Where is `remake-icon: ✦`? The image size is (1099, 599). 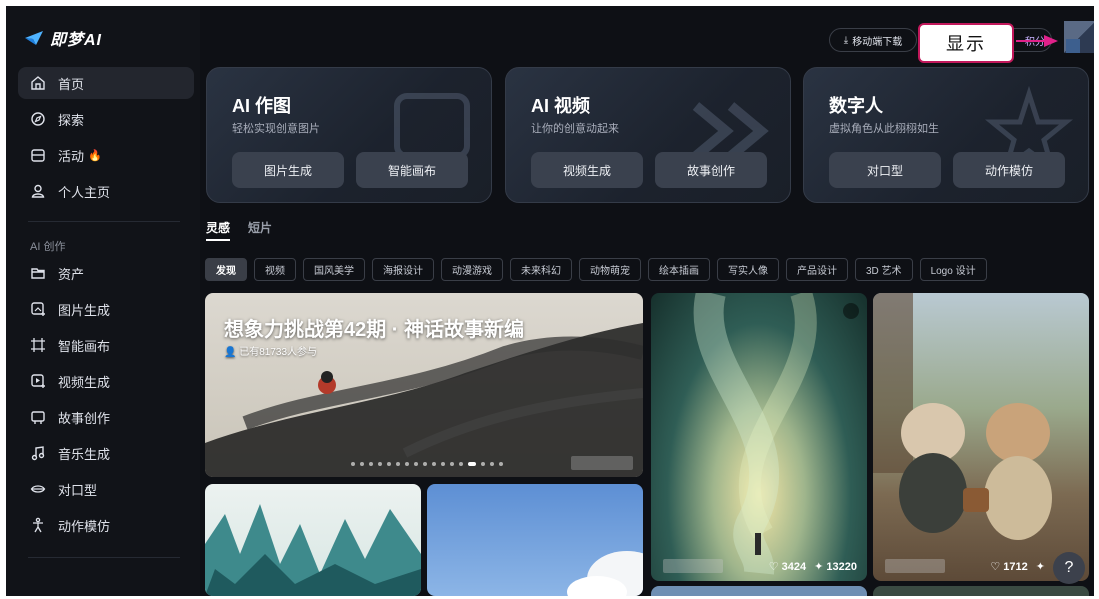
remake-icon: ✦ is located at coordinates (1040, 566).